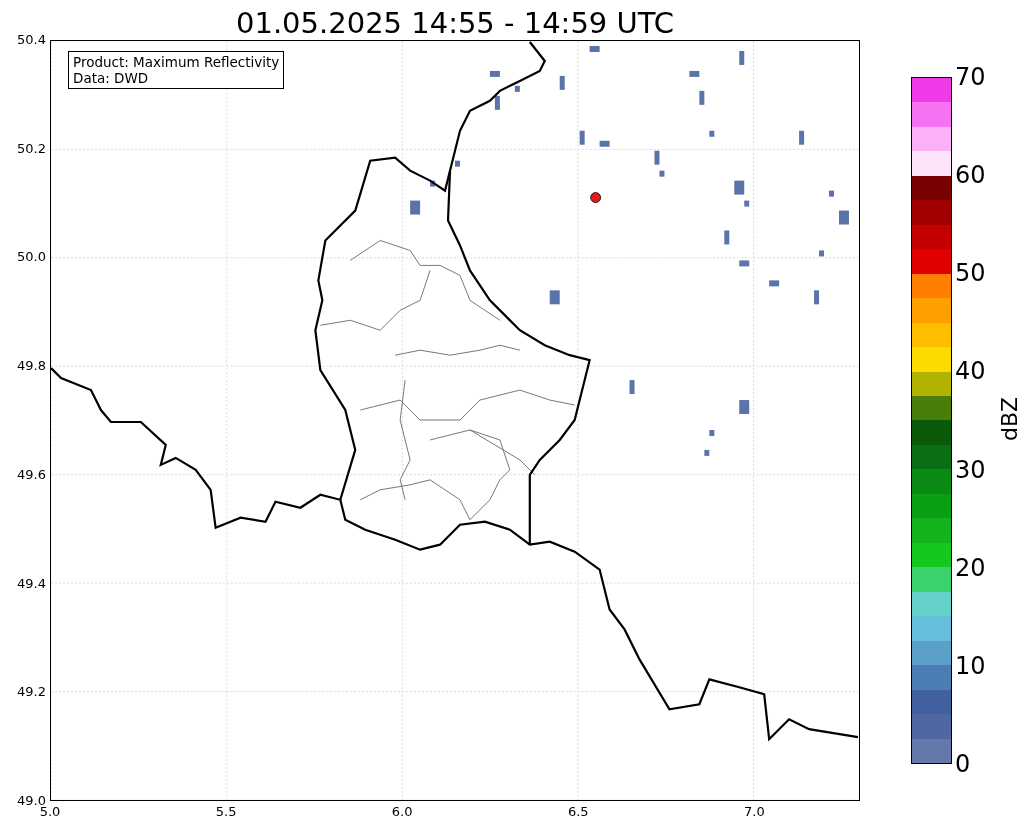  I want to click on info-text: Data: DWD, so click(111, 78).